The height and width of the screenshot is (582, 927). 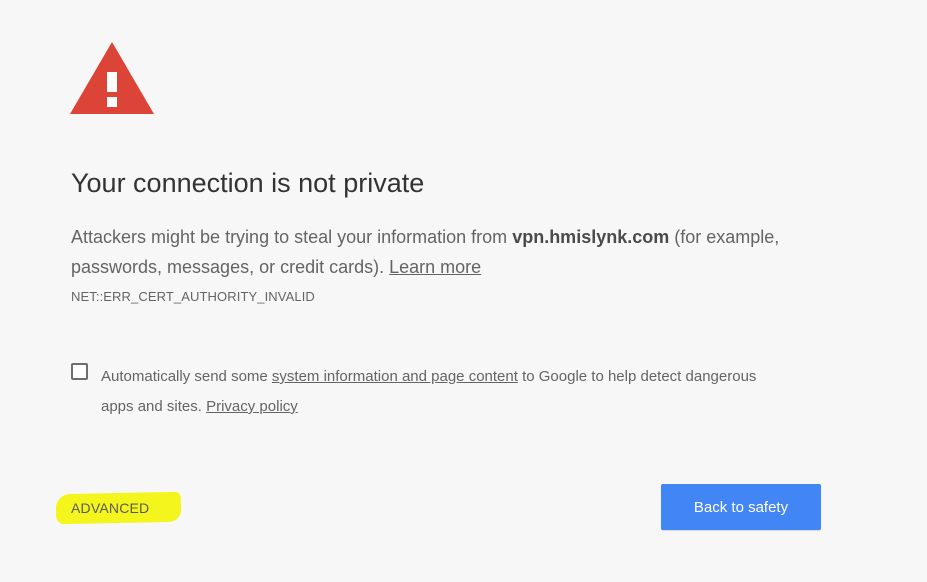 What do you see at coordinates (591, 237) in the screenshot?
I see `site-domain: vpn.hmislynk.com` at bounding box center [591, 237].